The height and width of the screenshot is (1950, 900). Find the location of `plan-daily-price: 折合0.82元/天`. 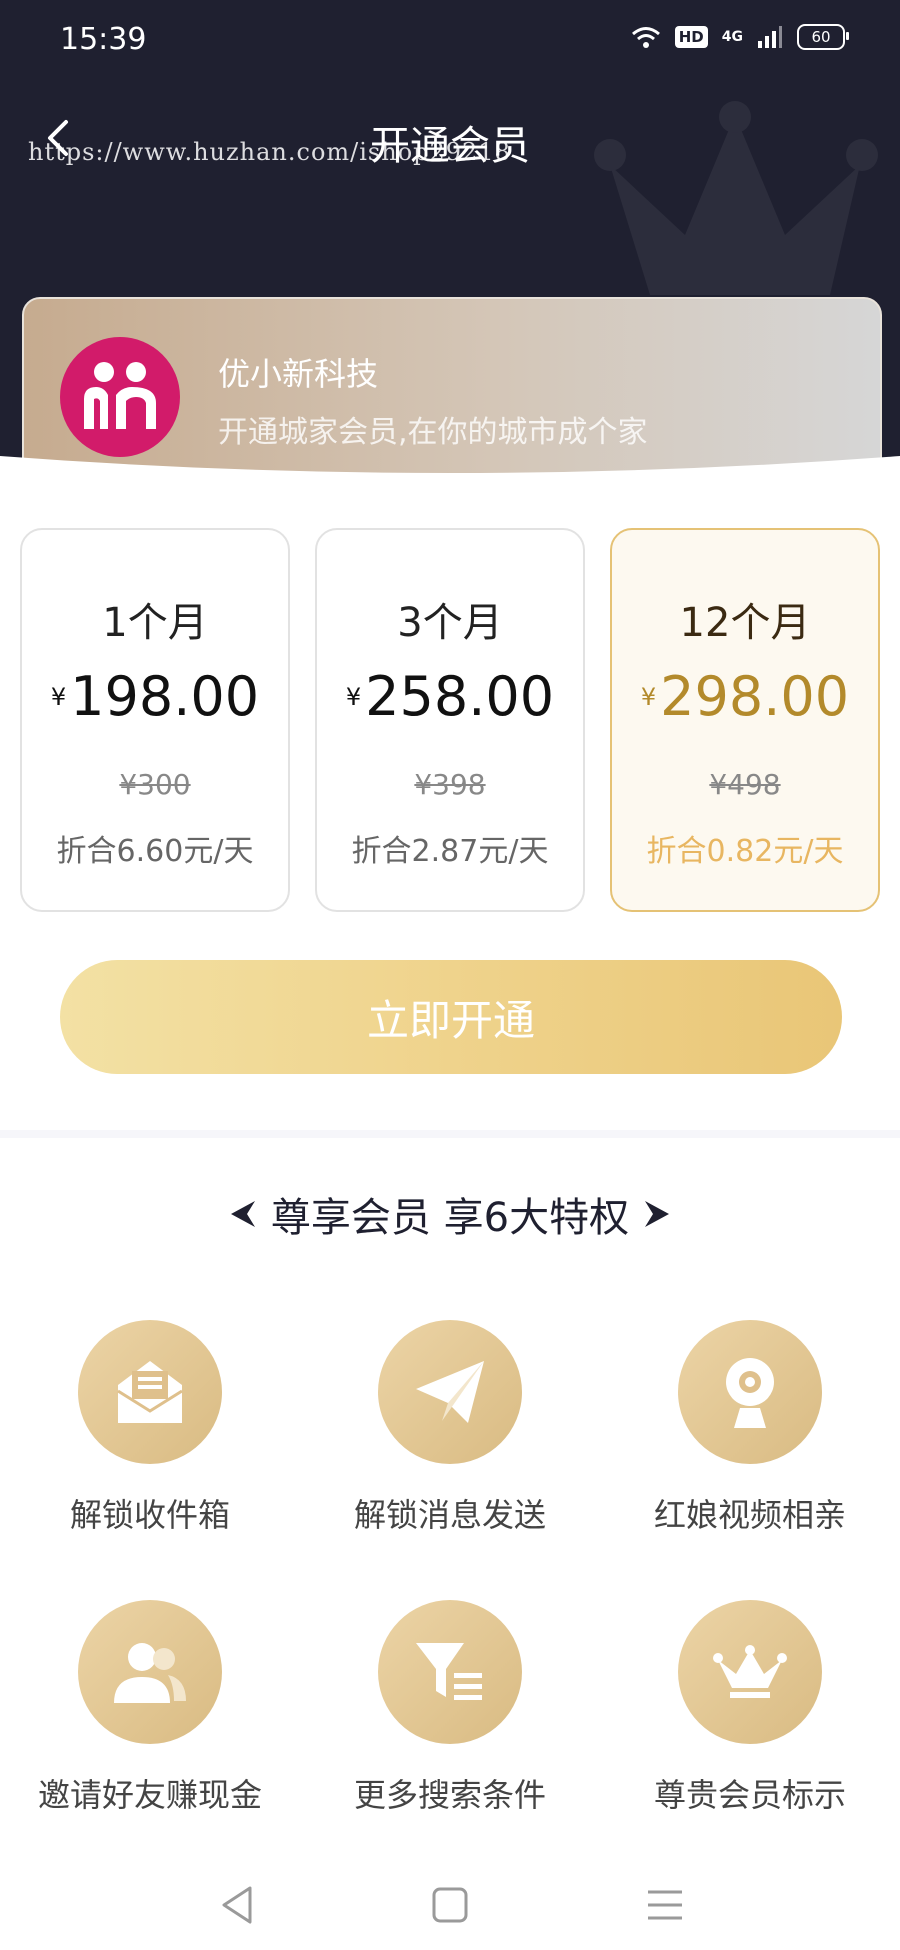

plan-daily-price: 折合0.82元/天 is located at coordinates (745, 851).